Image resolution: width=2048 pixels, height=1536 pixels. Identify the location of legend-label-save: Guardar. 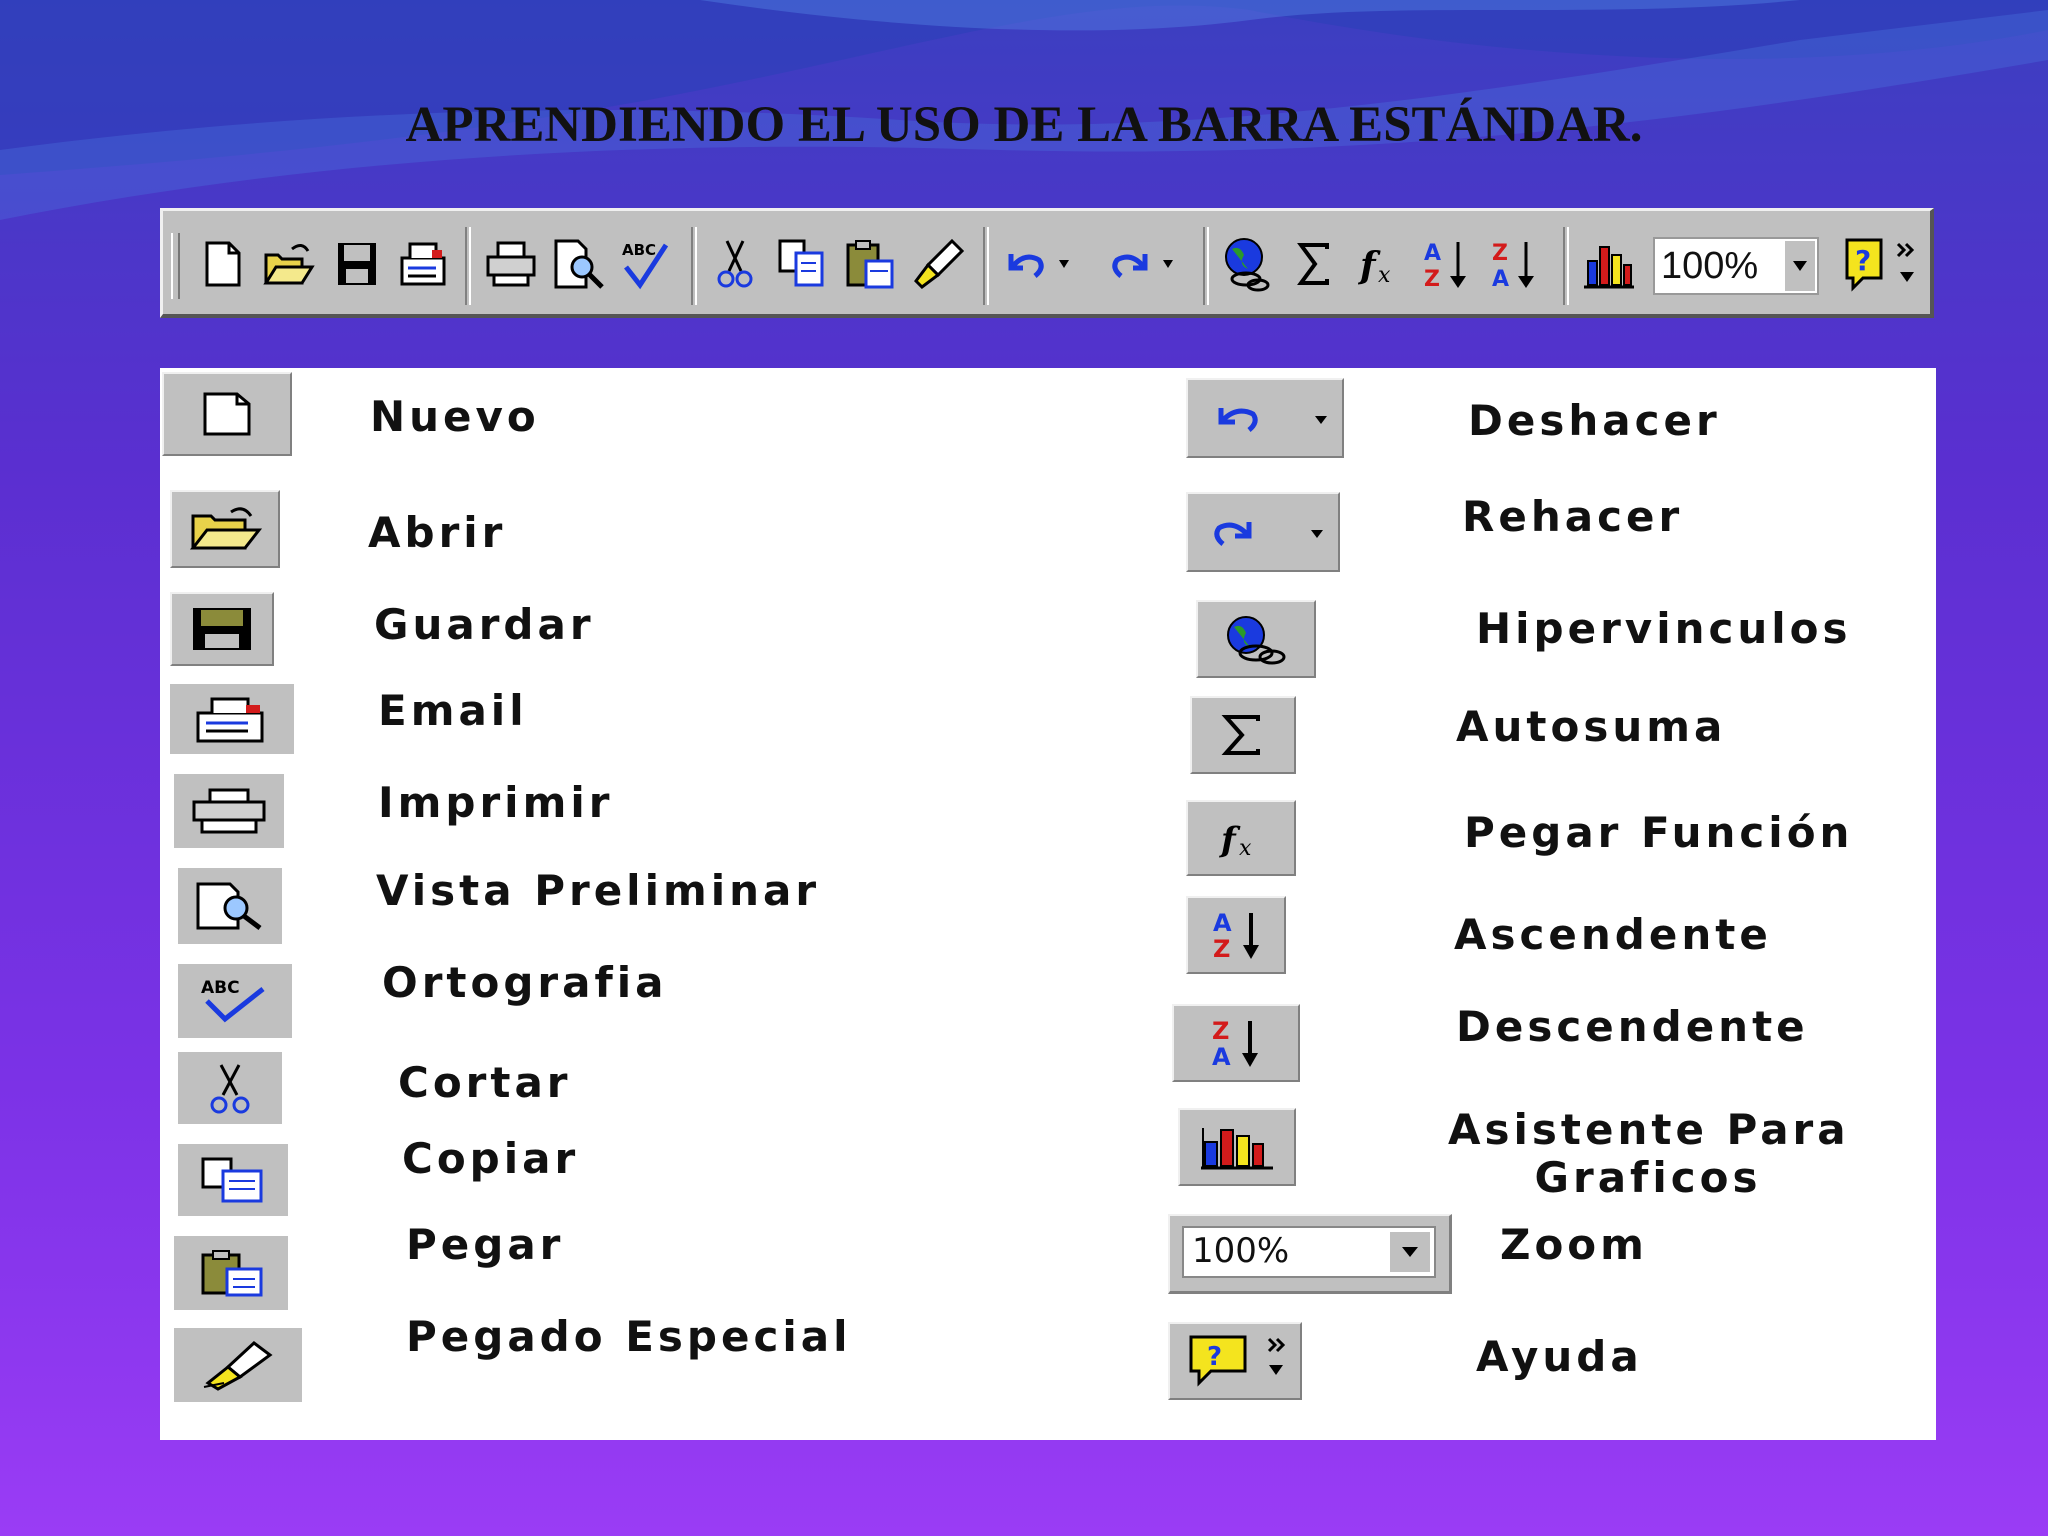
(484, 624).